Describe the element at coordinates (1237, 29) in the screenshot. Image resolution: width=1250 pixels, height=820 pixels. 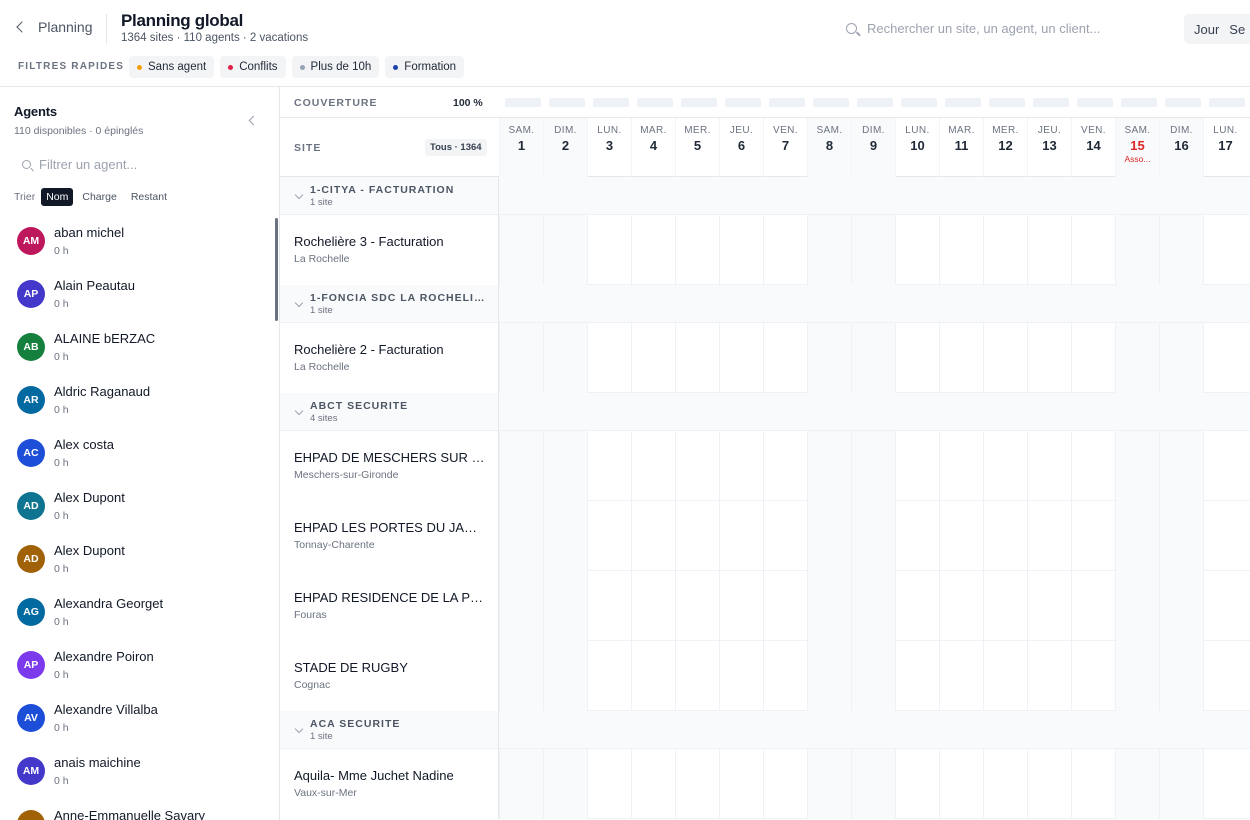
I see `view-week-button: Se` at that location.